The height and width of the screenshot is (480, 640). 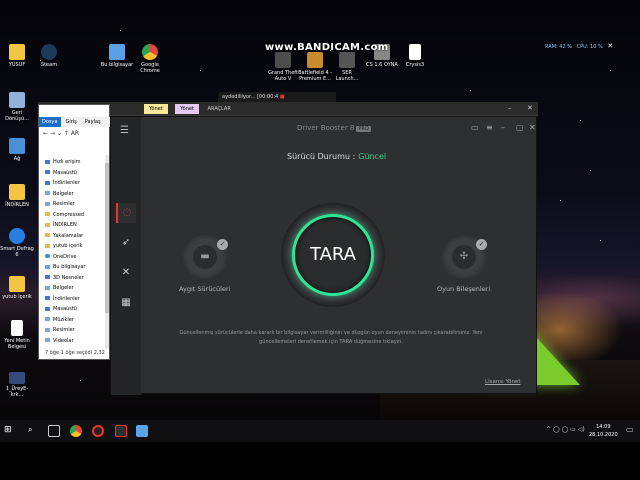 What do you see at coordinates (17, 150) in the screenshot?
I see `desktop-icon-network: Ağ` at bounding box center [17, 150].